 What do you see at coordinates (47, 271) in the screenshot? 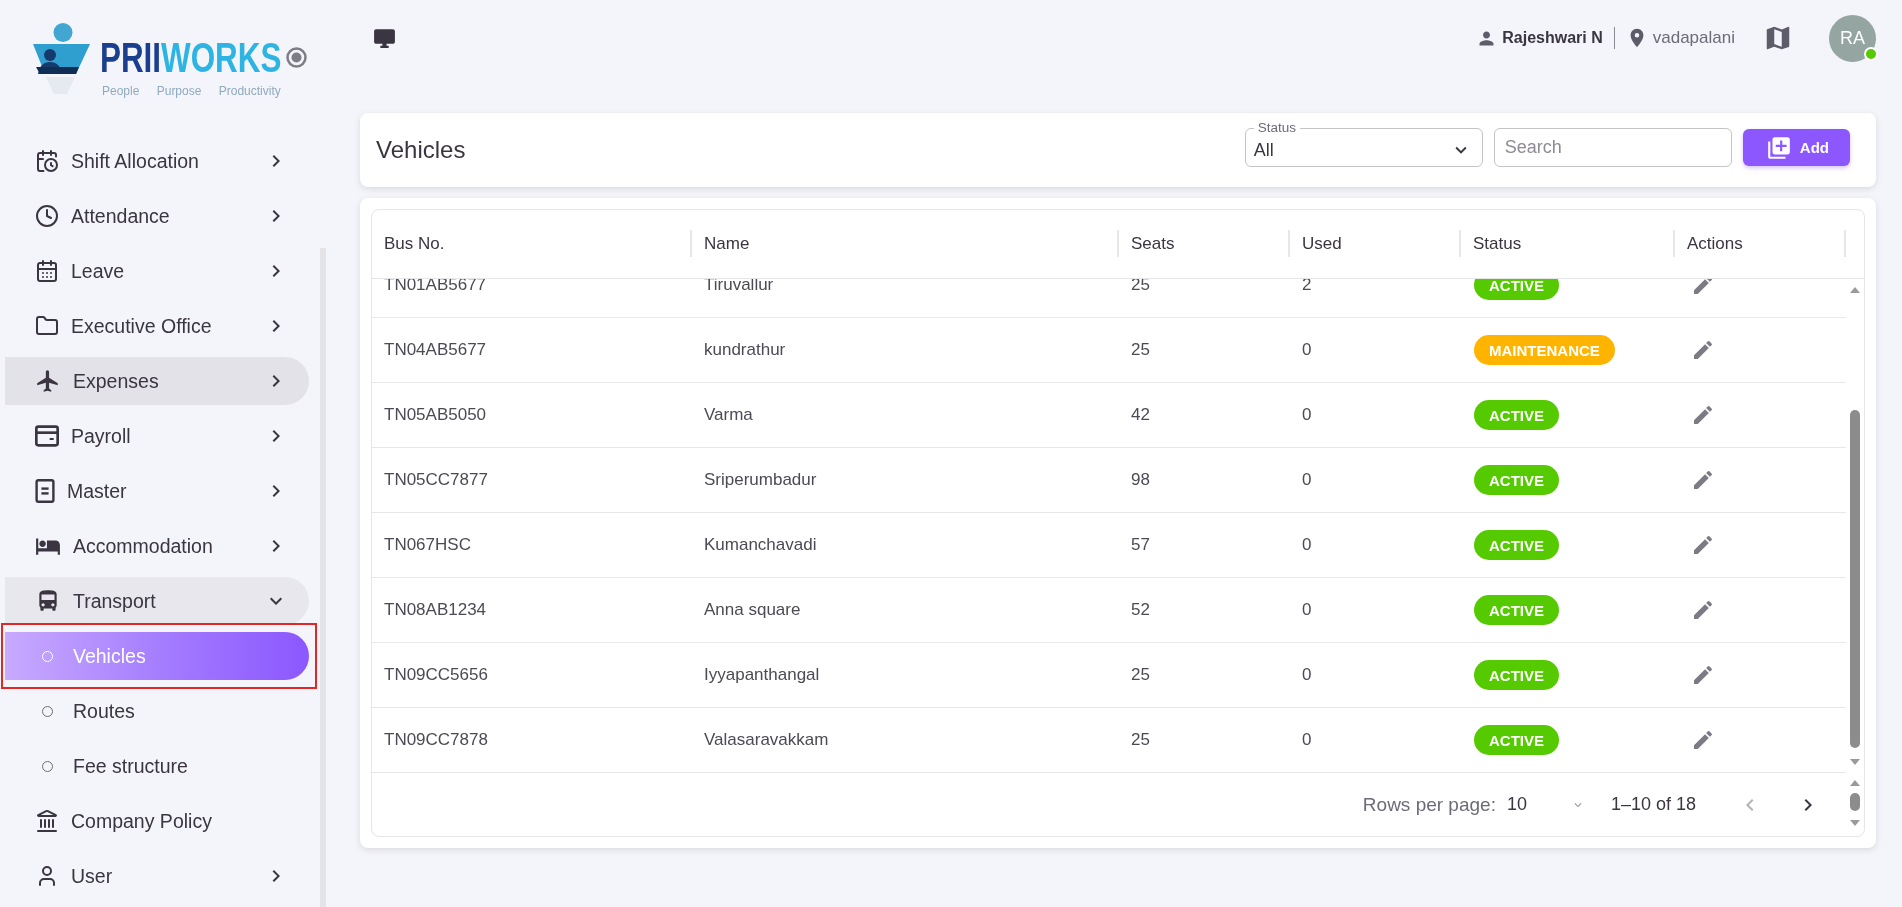
I see `calendar-icon` at bounding box center [47, 271].